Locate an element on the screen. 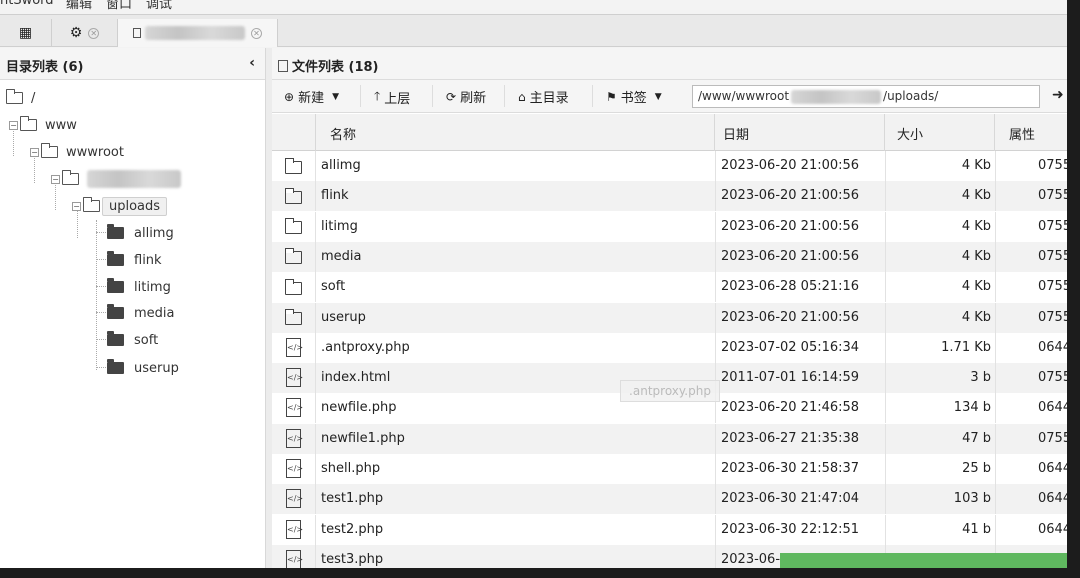 This screenshot has width=1080, height=578. document-icon is located at coordinates (137, 33).